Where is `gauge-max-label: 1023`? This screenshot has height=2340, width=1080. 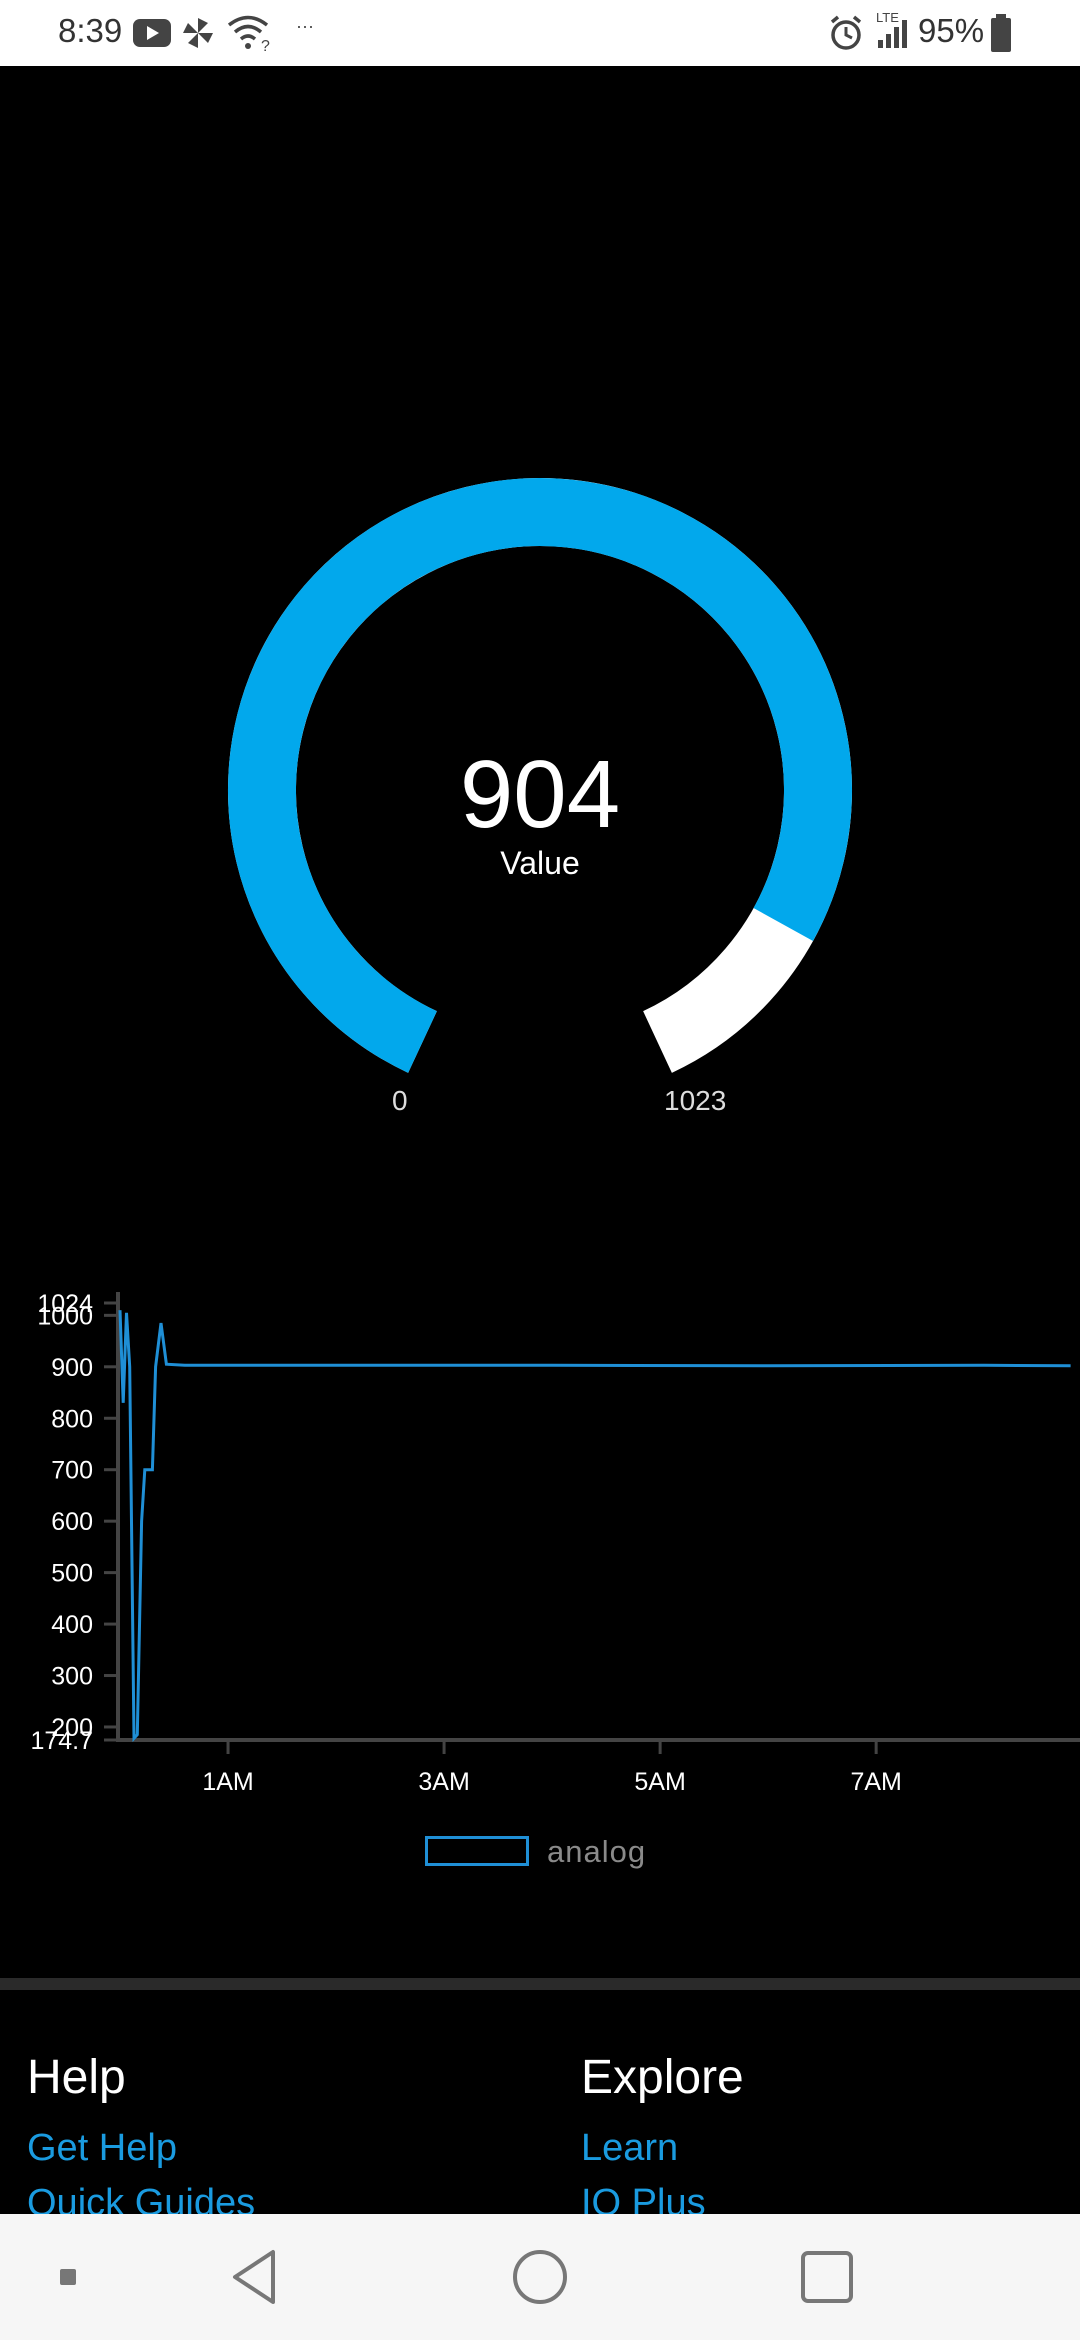
gauge-max-label: 1023 is located at coordinates (695, 1100).